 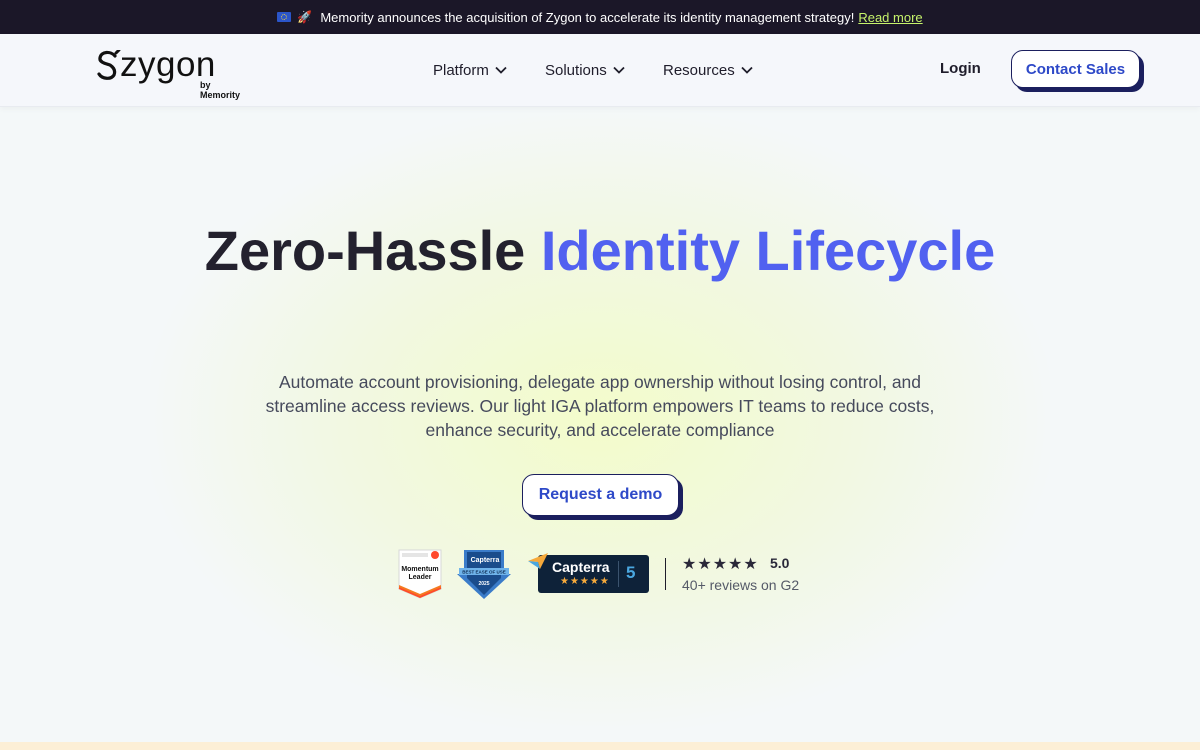 I want to click on g2-badge-line1: Momentum, so click(x=419, y=569).